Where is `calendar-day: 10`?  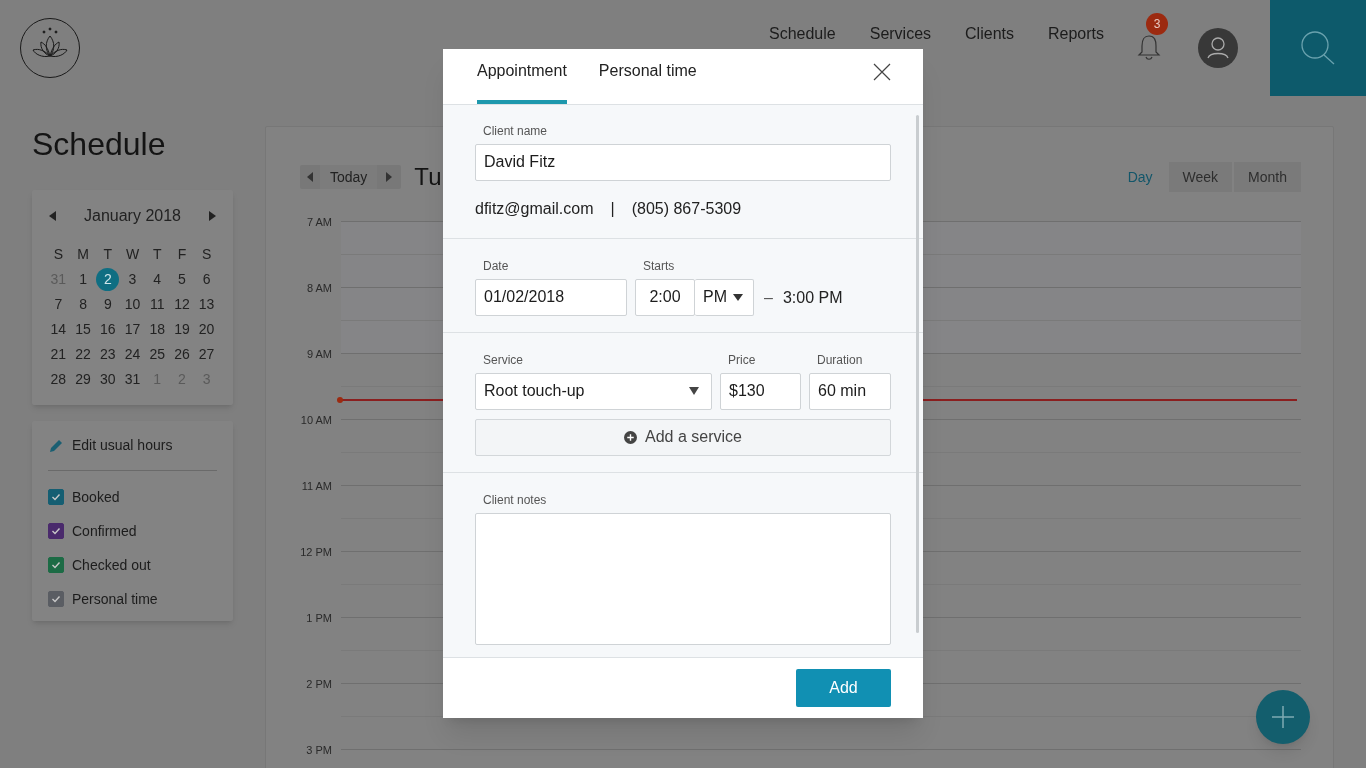 calendar-day: 10 is located at coordinates (132, 304).